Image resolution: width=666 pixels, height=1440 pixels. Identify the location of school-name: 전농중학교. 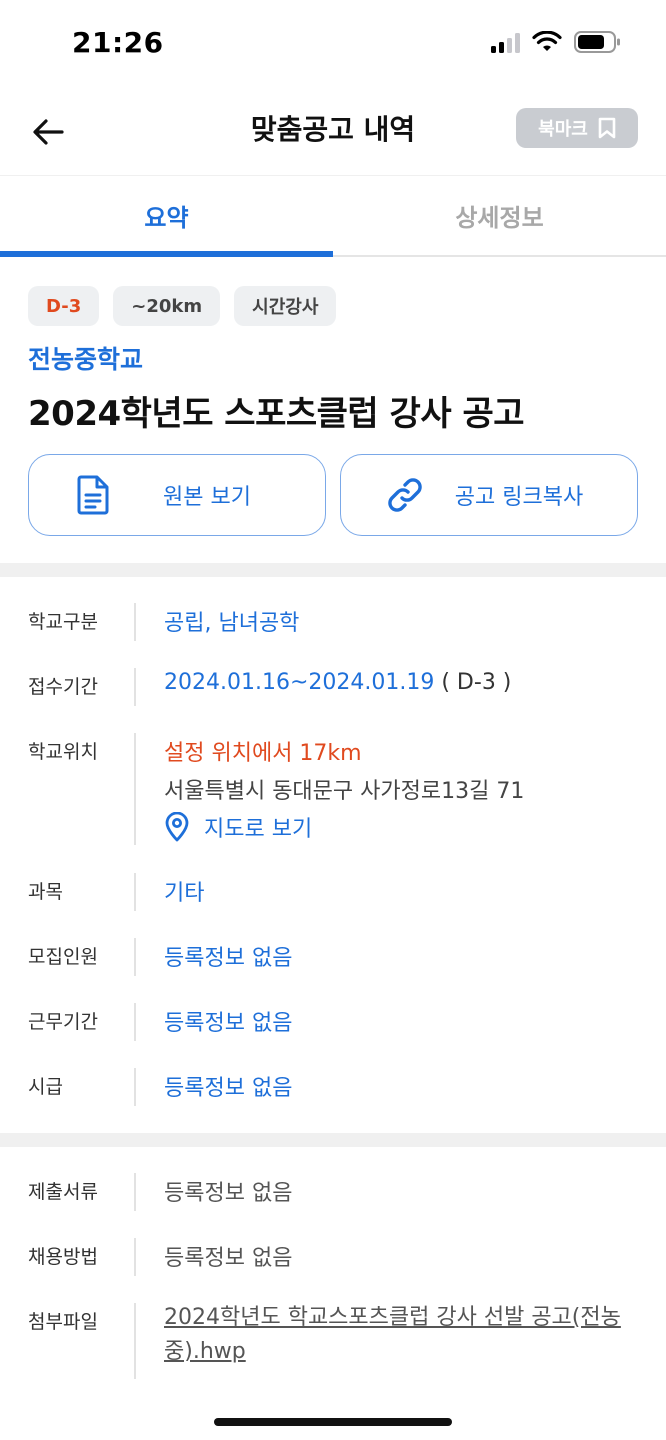
(86, 359).